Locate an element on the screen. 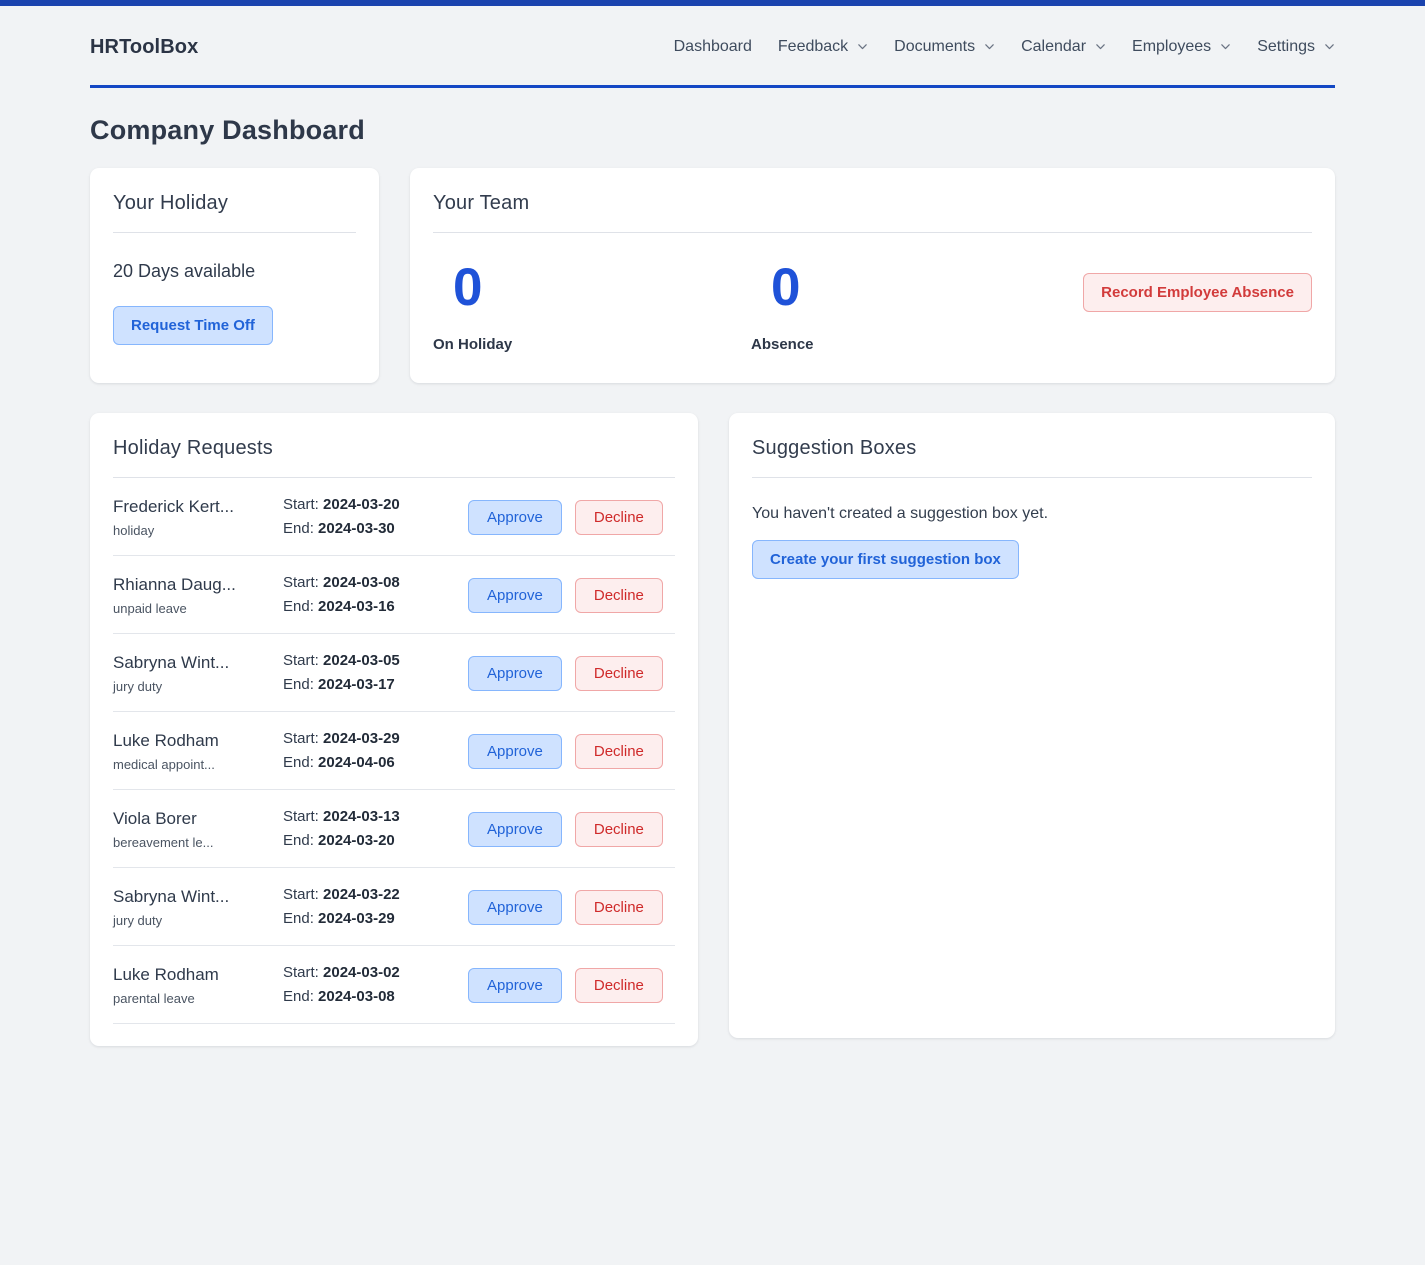 This screenshot has width=1425, height=1265. nav-item-calendar: Calendar is located at coordinates (1063, 47).